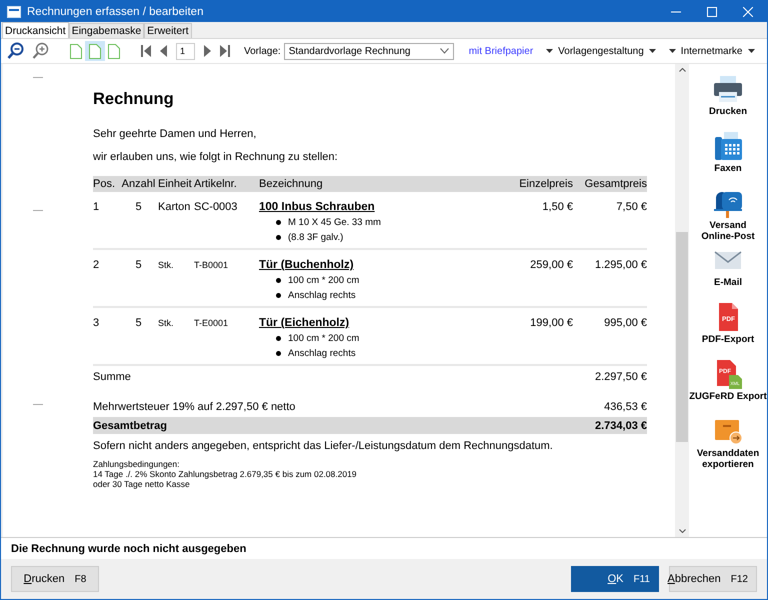 The width and height of the screenshot is (768, 600). What do you see at coordinates (323, 446) in the screenshot?
I see `delivery-note: Sofern nicht anders angegeben, entspricht das Liefer-/Leistungsdatum dem Rechnungsdatum.` at bounding box center [323, 446].